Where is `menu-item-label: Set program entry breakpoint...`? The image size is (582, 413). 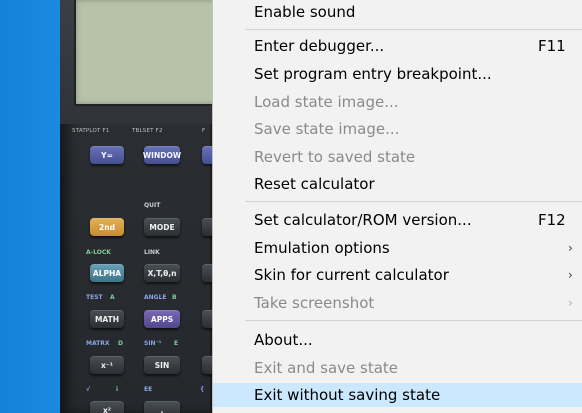 menu-item-label: Set program entry breakpoint... is located at coordinates (373, 74).